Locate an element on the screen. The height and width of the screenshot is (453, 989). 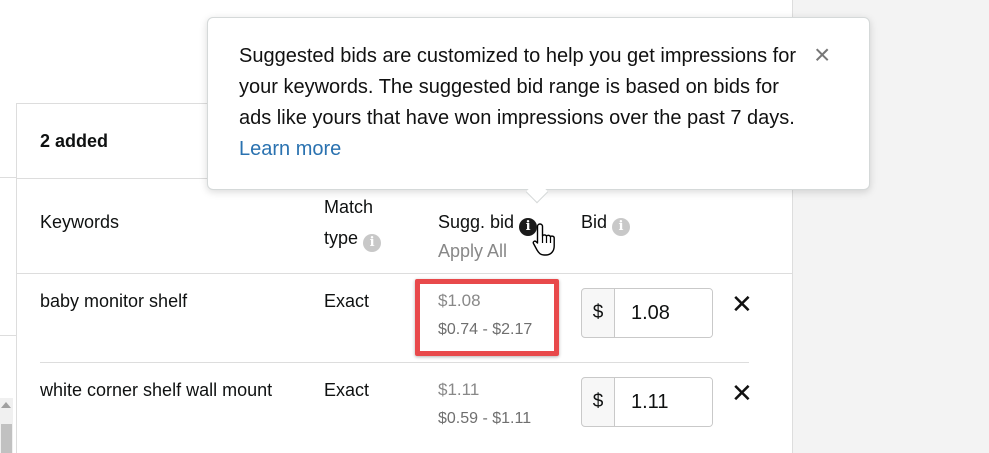
keyword-text: baby monitor shelf is located at coordinates (114, 301).